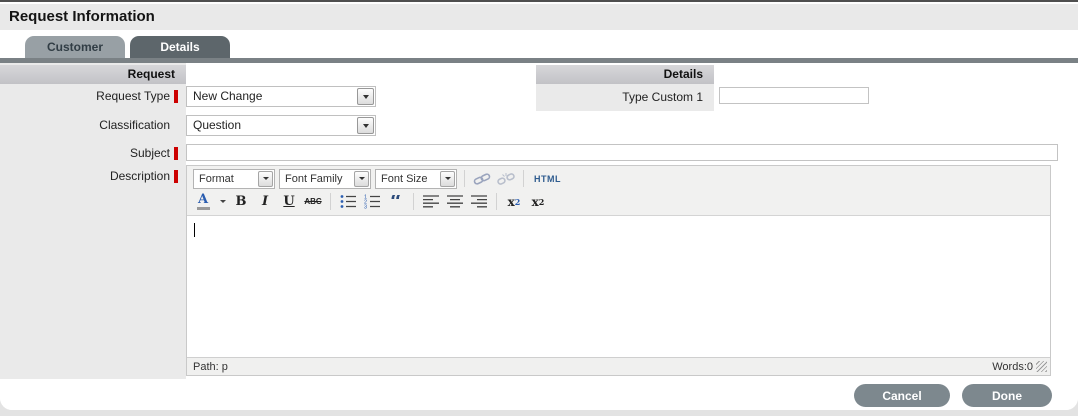 This screenshot has width=1078, height=416. What do you see at coordinates (217, 125) in the screenshot?
I see `classification-selected-value: Question` at bounding box center [217, 125].